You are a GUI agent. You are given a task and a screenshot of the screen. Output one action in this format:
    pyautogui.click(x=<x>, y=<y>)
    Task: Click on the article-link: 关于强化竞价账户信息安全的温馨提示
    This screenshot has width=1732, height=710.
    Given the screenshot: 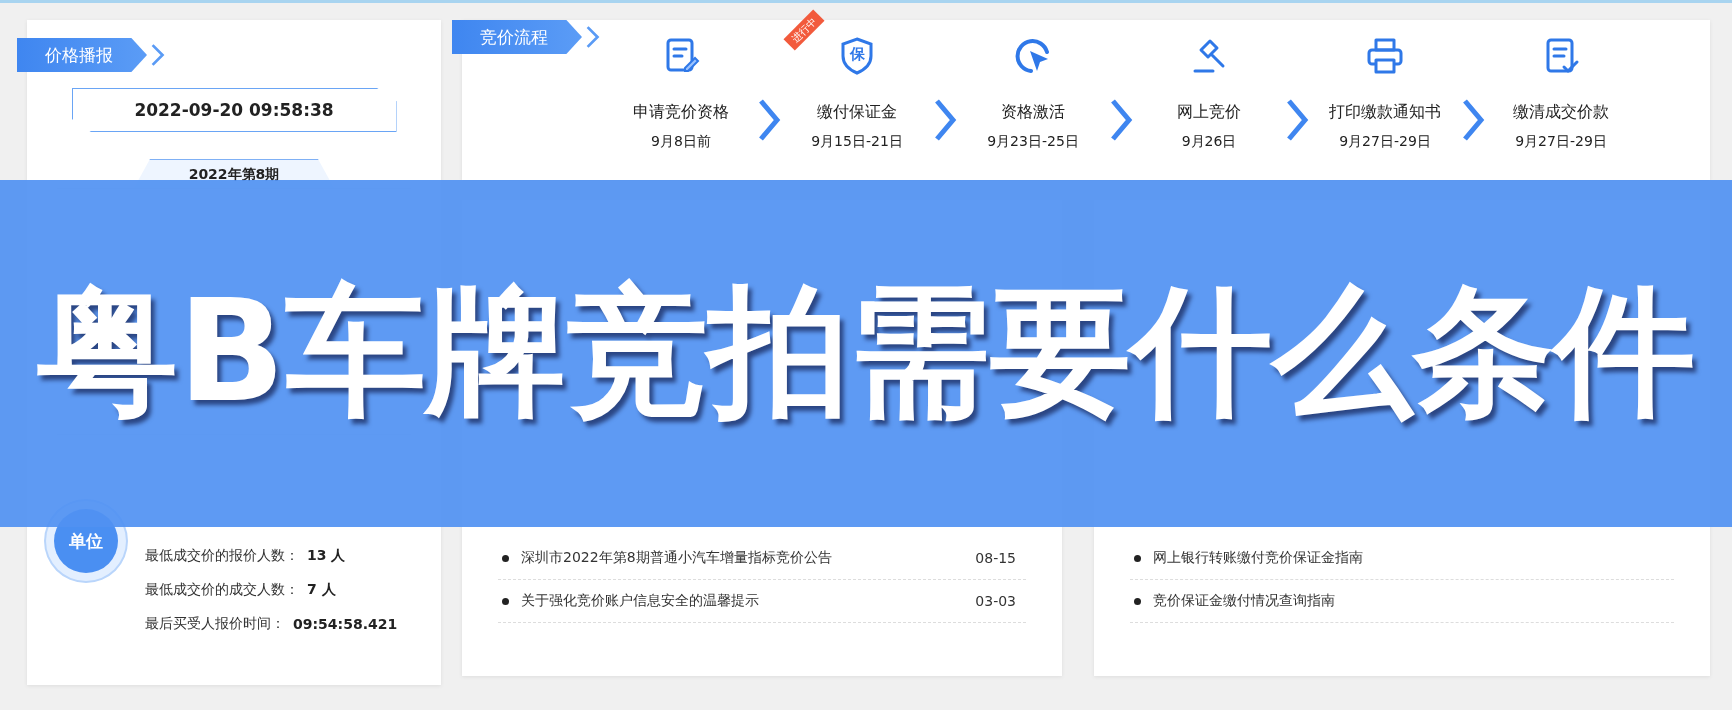 What is the action you would take?
    pyautogui.click(x=748, y=601)
    